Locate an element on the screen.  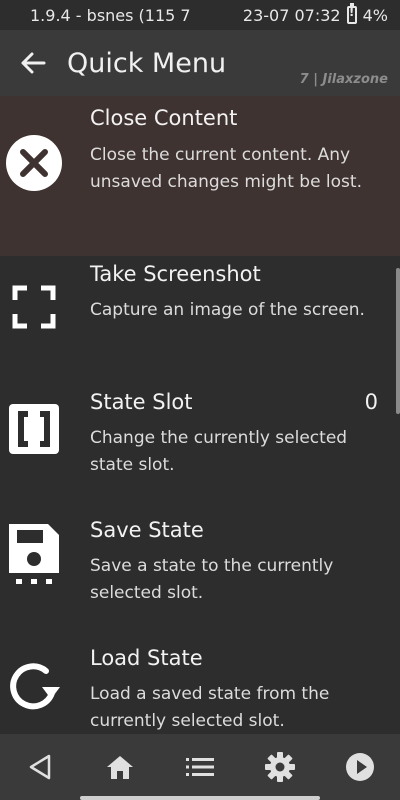
battery-percent: 4% is located at coordinates (375, 15).